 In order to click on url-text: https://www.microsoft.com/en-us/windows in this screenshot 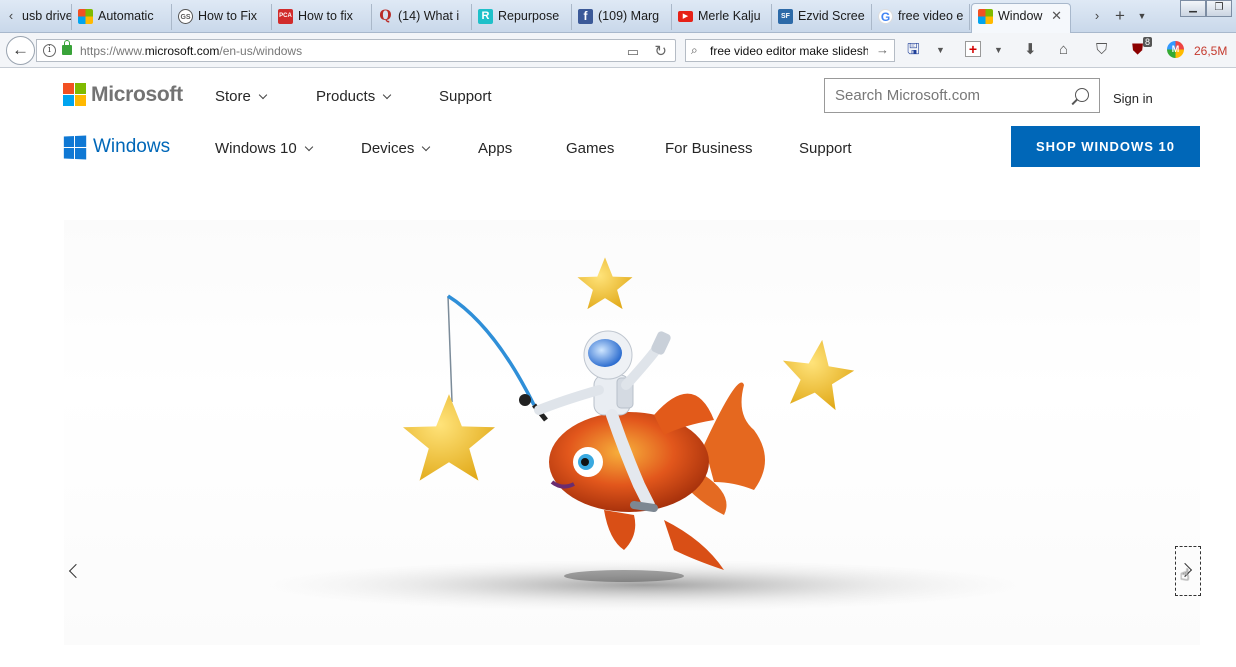, I will do `click(191, 51)`.